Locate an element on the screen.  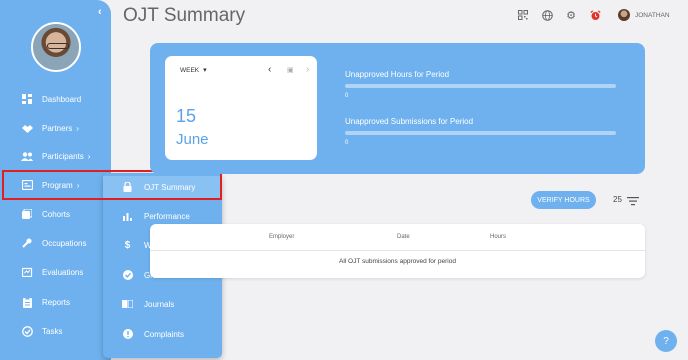
unapproved-hours-value: 0 is located at coordinates (347, 96).